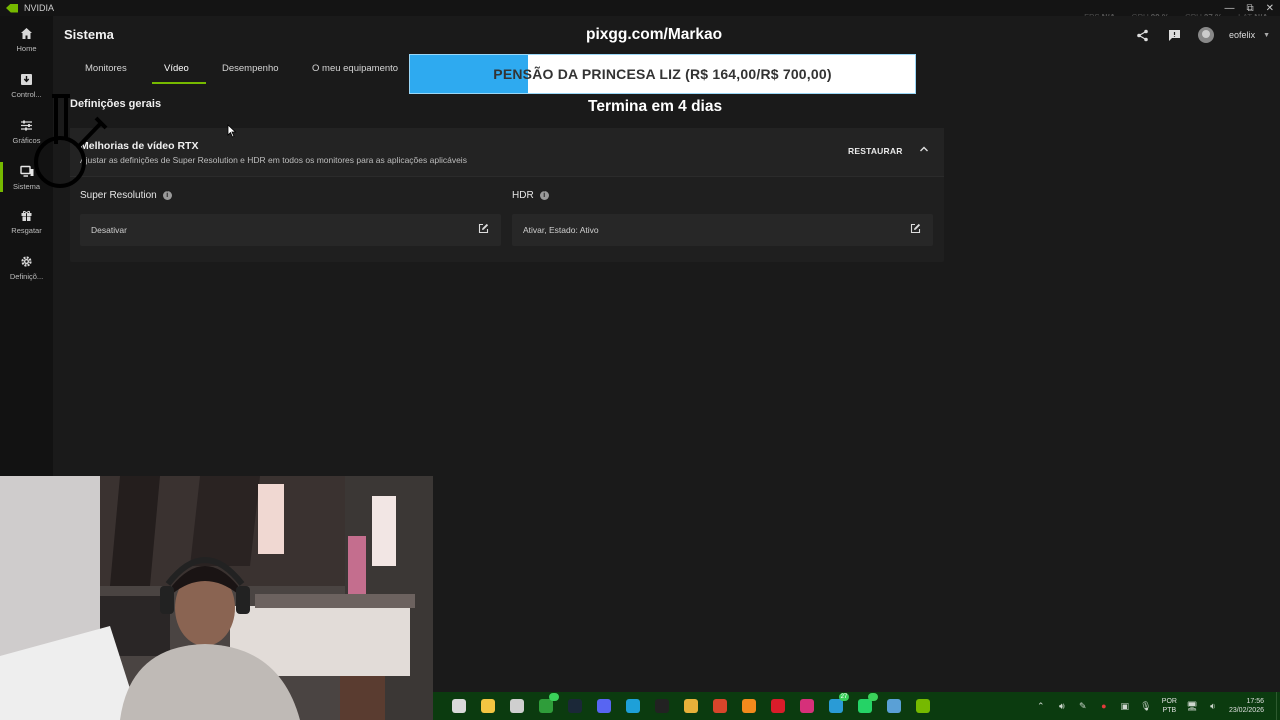 The image size is (1280, 720). Describe the element at coordinates (1125, 706) in the screenshot. I see `network-icon: ▣` at that location.